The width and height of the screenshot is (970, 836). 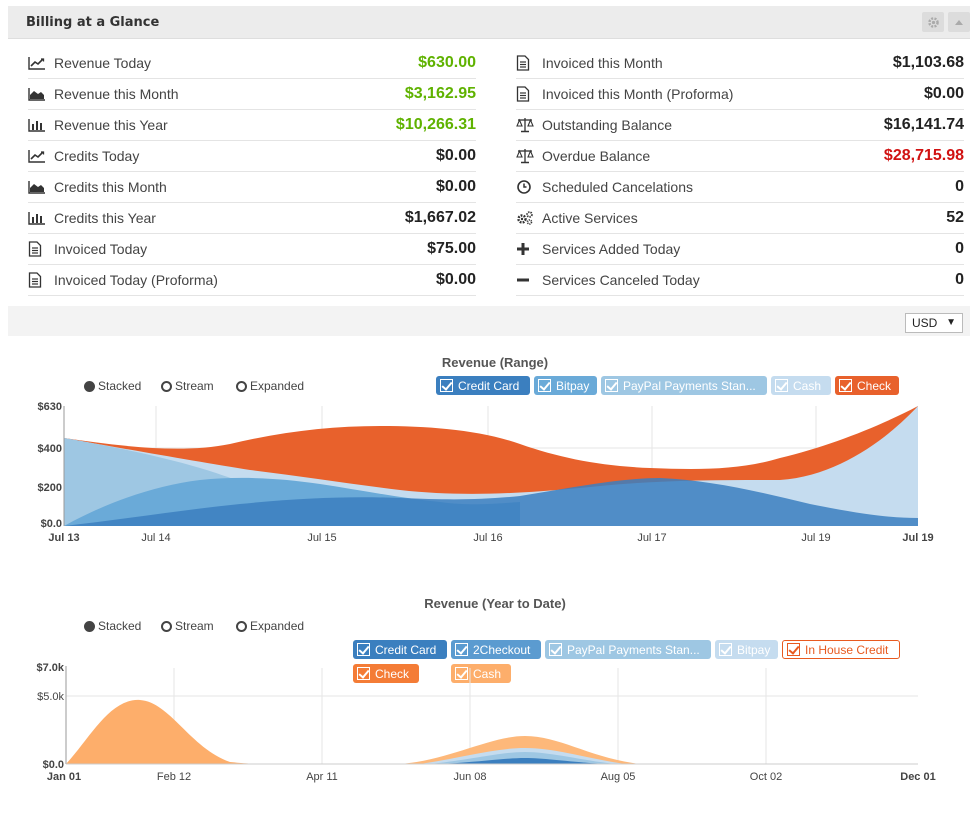 What do you see at coordinates (105, 218) in the screenshot?
I see `stat-label: Credits this Year` at bounding box center [105, 218].